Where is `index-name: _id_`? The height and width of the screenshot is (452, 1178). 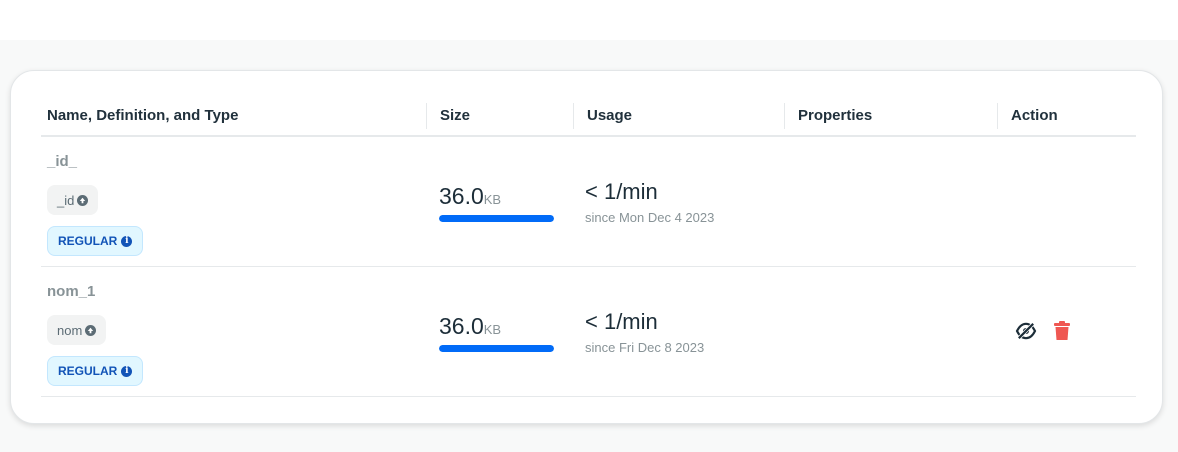
index-name: _id_ is located at coordinates (62, 161).